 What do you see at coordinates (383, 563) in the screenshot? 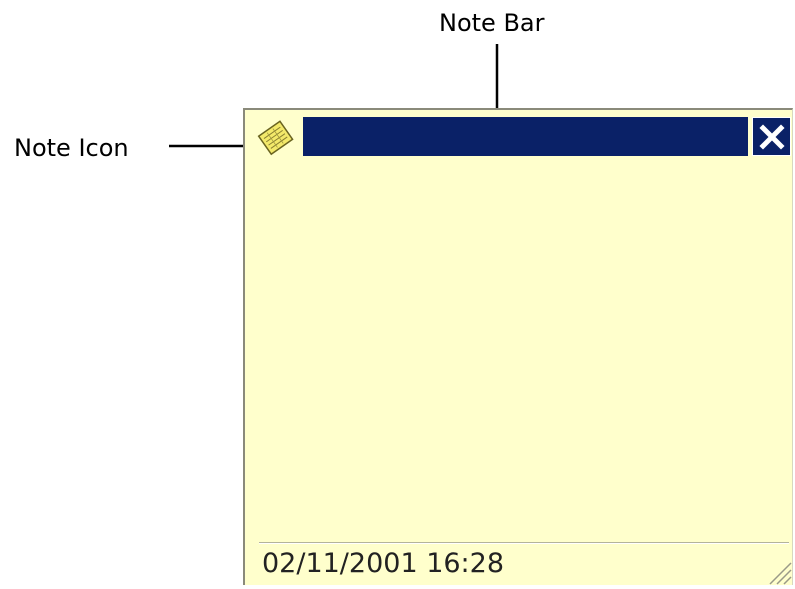
I see `note-timestamp: 02/11/2001 16:28` at bounding box center [383, 563].